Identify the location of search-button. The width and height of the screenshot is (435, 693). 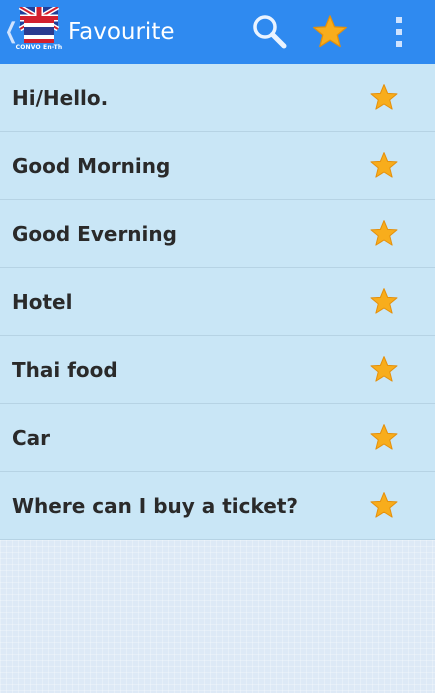
(269, 32).